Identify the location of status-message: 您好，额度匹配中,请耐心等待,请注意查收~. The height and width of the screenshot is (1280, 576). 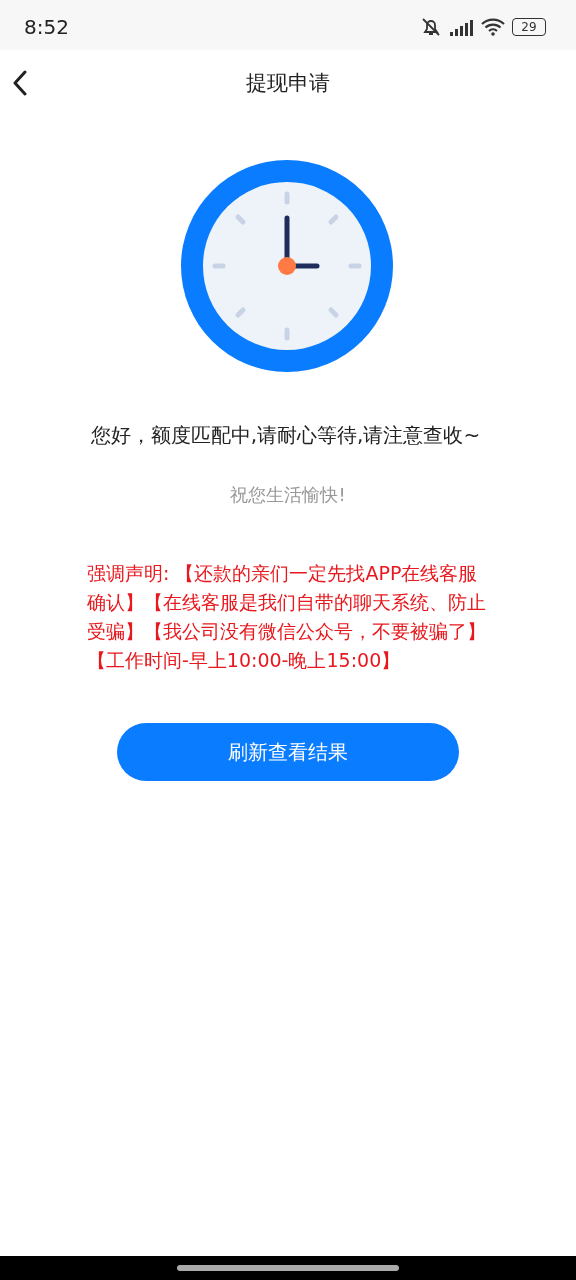
(285, 435).